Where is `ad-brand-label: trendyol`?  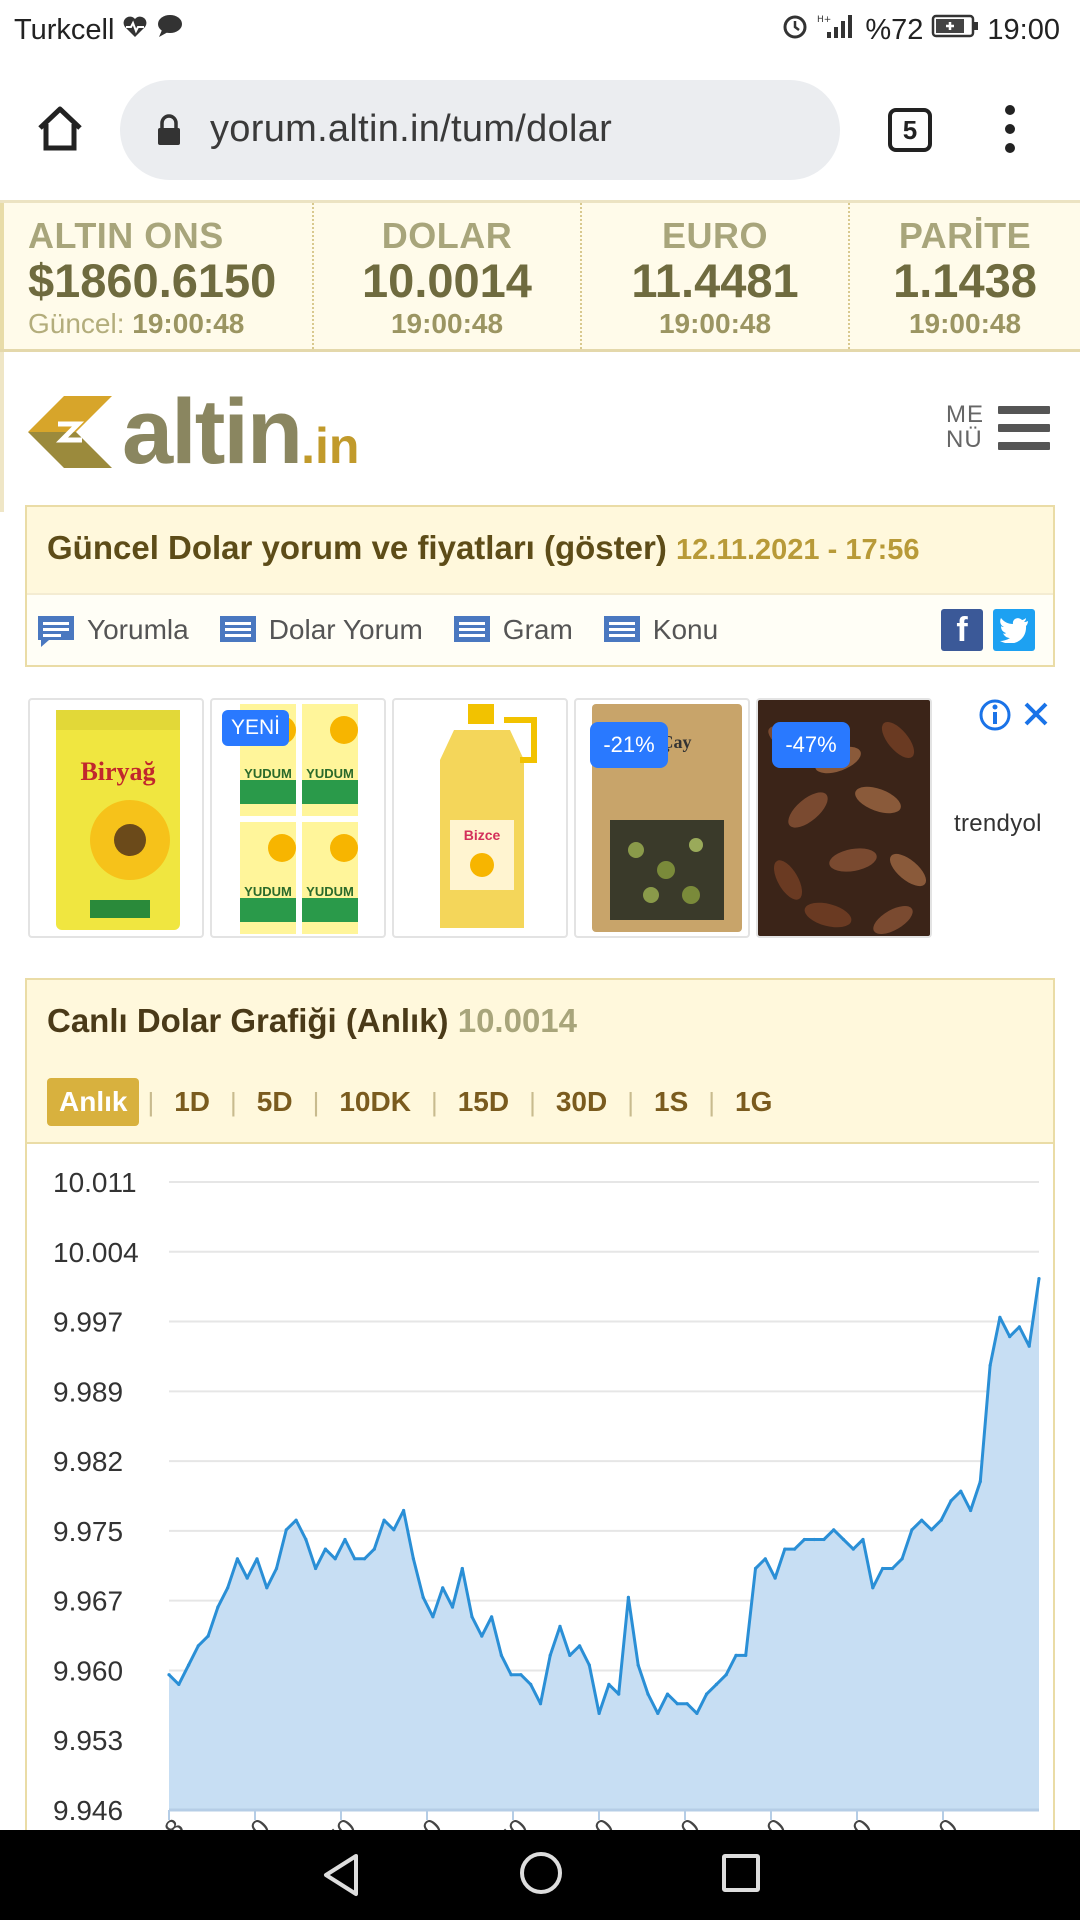
ad-brand-label: trendyol is located at coordinates (998, 824).